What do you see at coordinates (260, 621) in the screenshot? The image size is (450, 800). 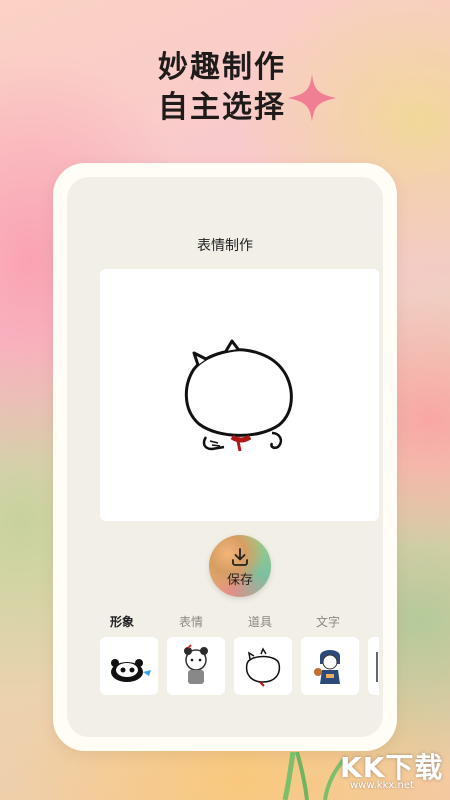 I see `tab-props: 道具` at bounding box center [260, 621].